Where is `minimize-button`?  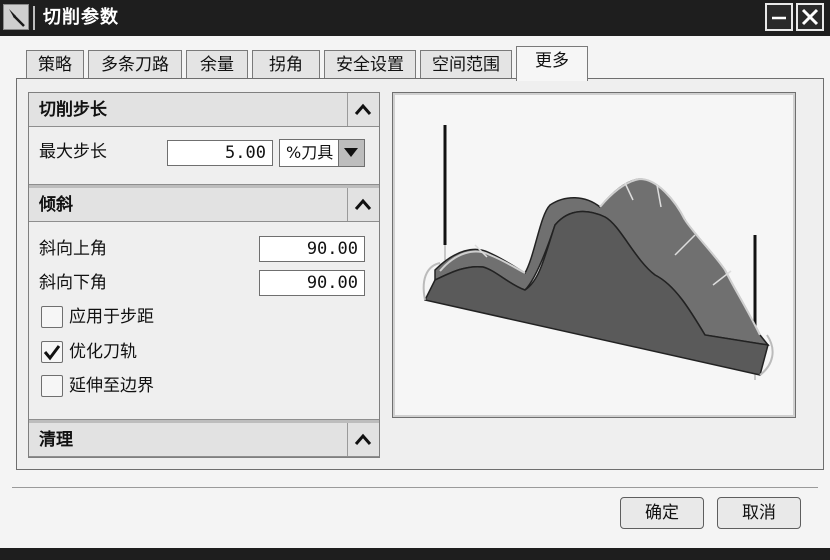 minimize-button is located at coordinates (779, 17).